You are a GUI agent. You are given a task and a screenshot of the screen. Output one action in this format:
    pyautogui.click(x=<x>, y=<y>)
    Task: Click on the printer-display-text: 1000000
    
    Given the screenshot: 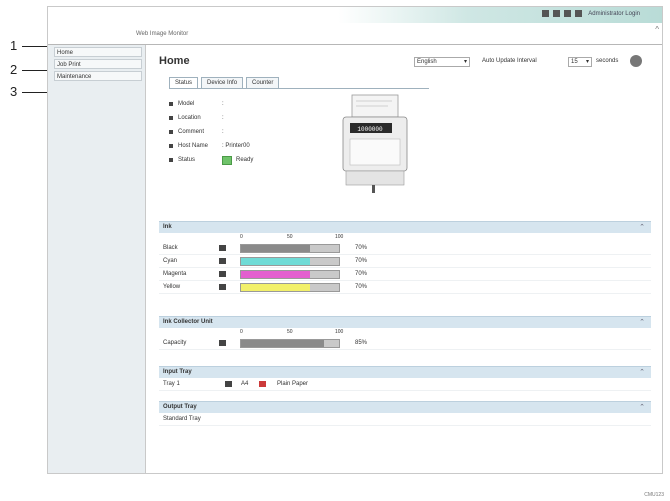 What is the action you would take?
    pyautogui.click(x=370, y=129)
    